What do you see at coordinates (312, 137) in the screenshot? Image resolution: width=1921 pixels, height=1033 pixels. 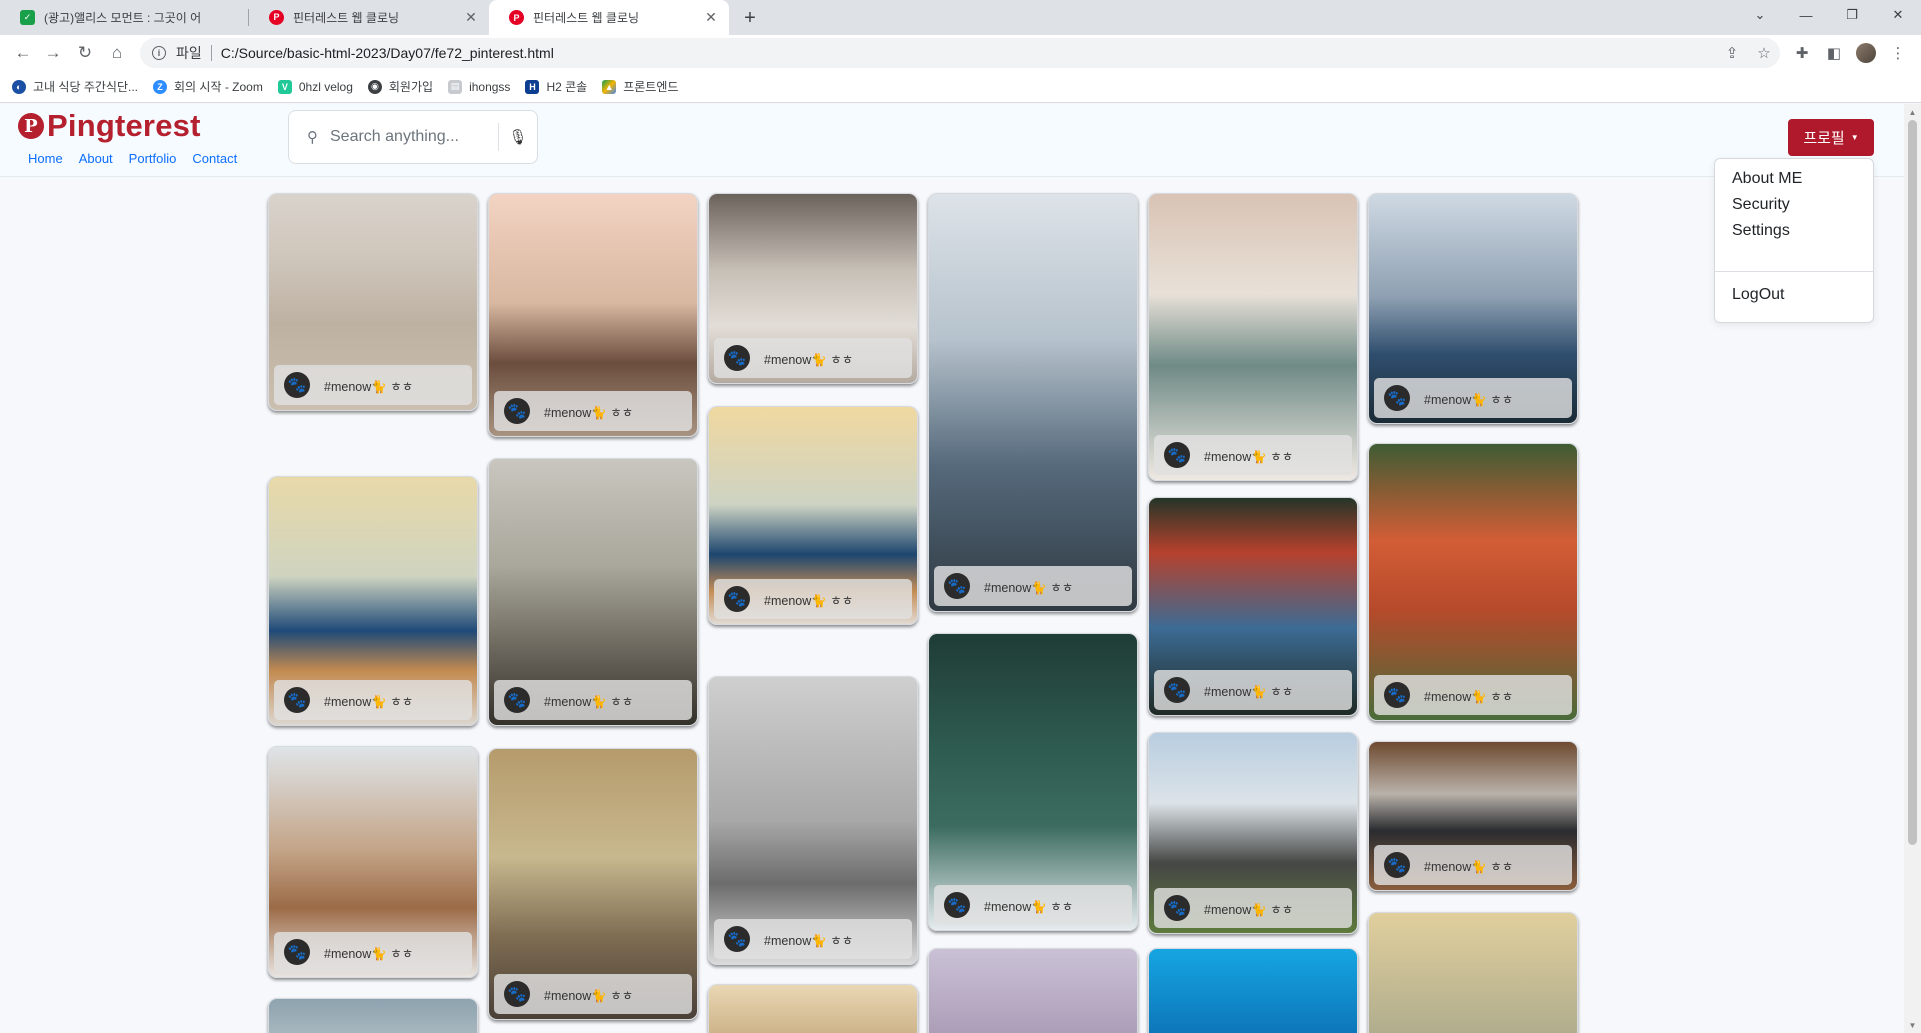 I see `search-icon: ⚲` at bounding box center [312, 137].